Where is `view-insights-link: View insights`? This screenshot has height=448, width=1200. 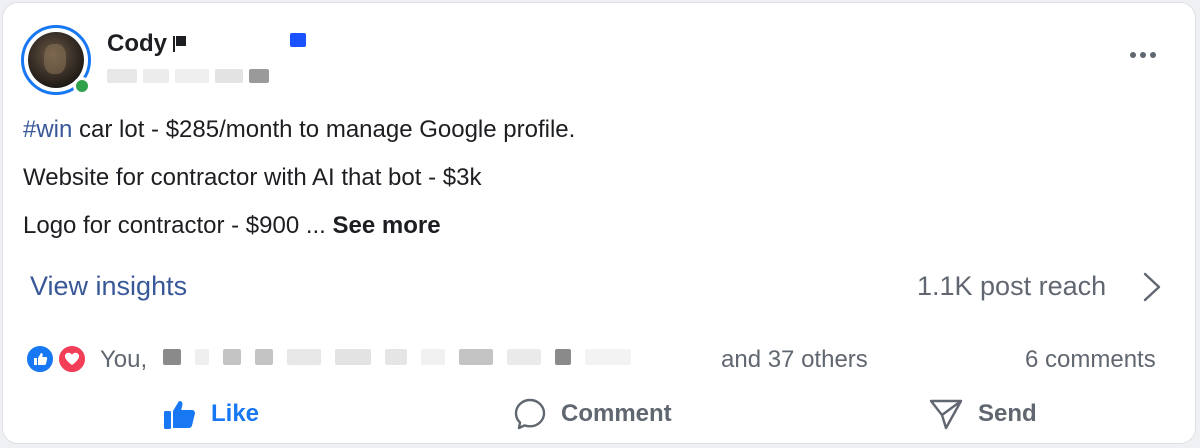
view-insights-link: View insights is located at coordinates (108, 286).